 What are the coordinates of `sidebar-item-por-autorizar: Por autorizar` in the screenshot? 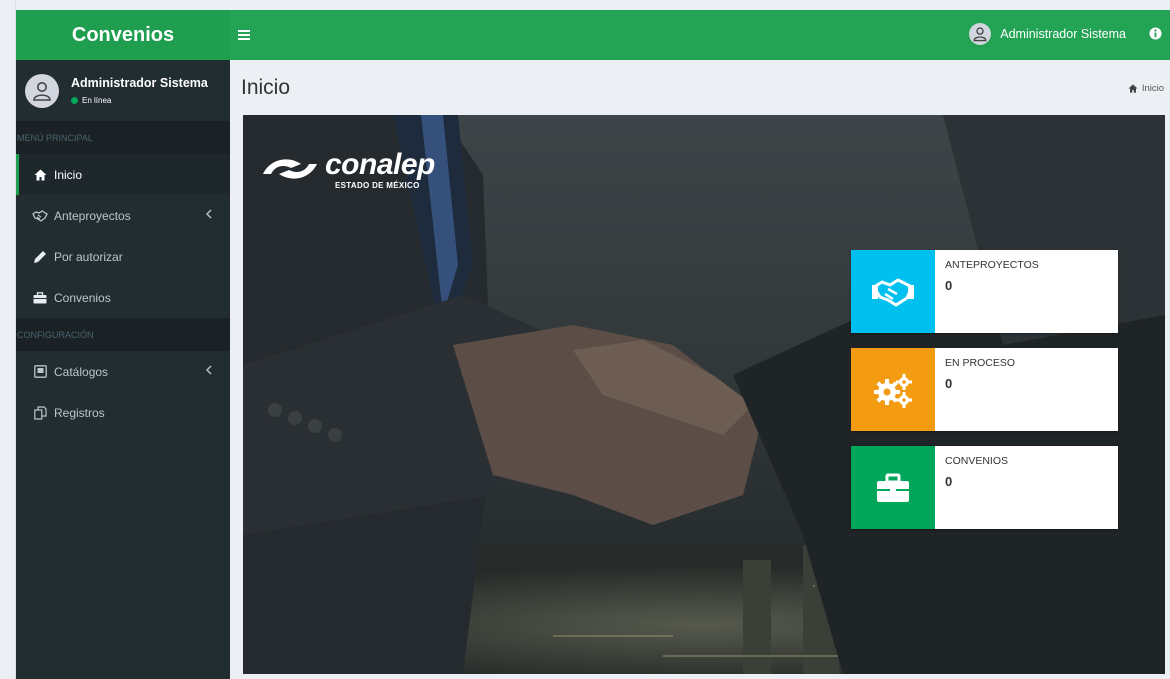 It's located at (123, 256).